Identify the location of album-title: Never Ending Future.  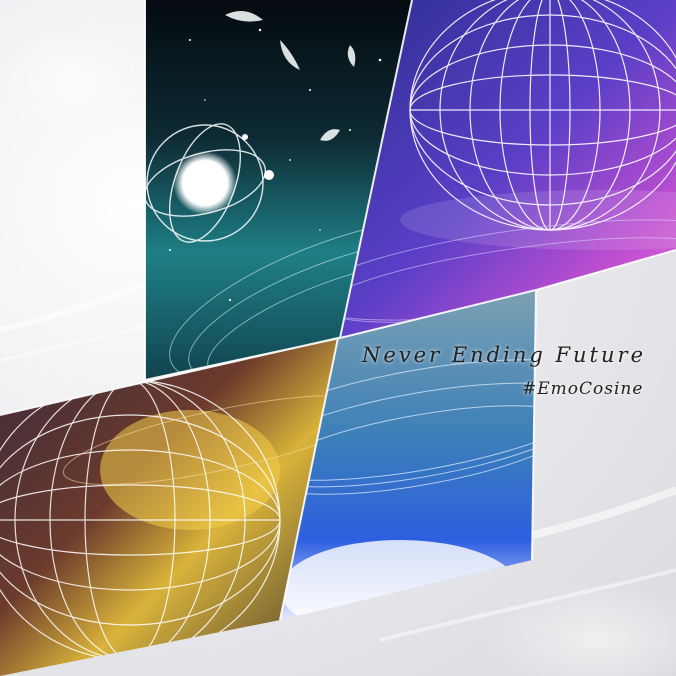
(504, 355).